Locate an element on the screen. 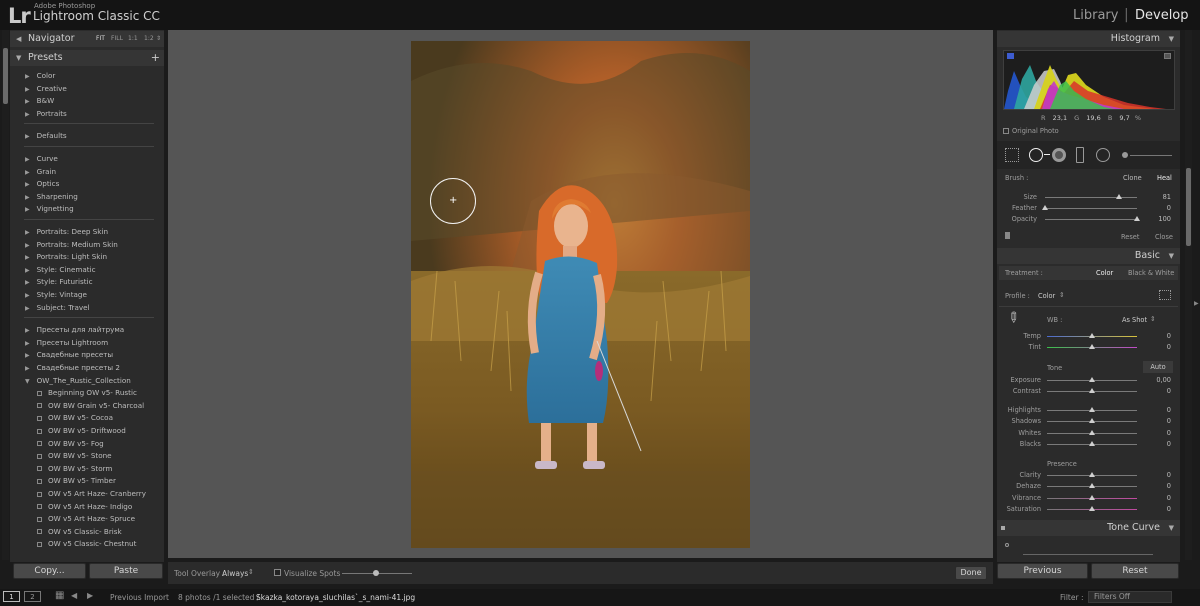 The width and height of the screenshot is (1200, 606). zoom-1-2: 1:2 is located at coordinates (149, 39).